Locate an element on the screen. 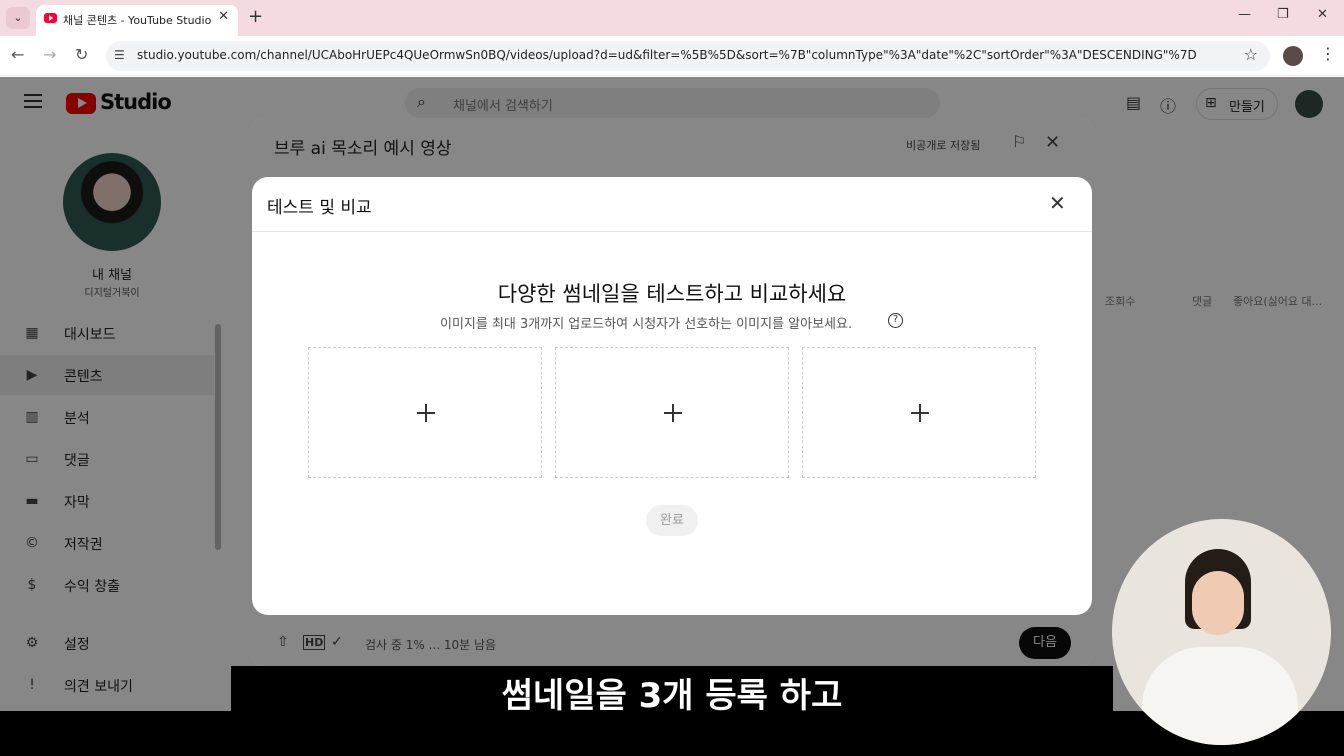 Image resolution: width=1344 pixels, height=756 pixels. browser-tab-bar: ⌄ 채널 콘텐츠 - YouTube Studio ✕ + — ❐ ✕ is located at coordinates (672, 18).